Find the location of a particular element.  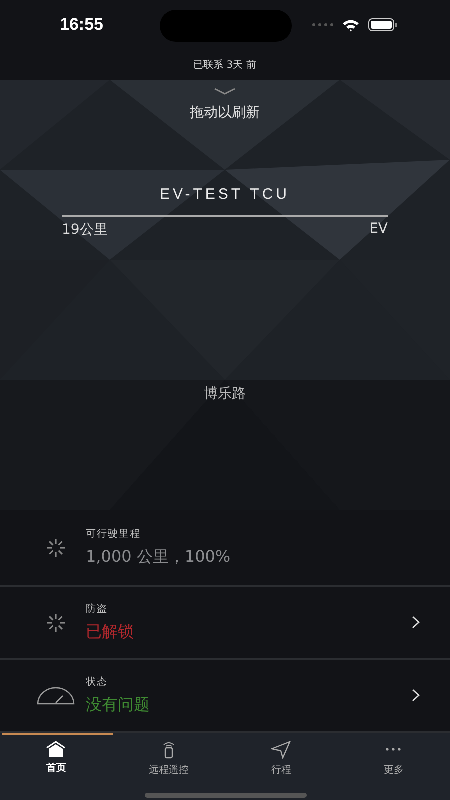

tab: 行程 is located at coordinates (281, 766).